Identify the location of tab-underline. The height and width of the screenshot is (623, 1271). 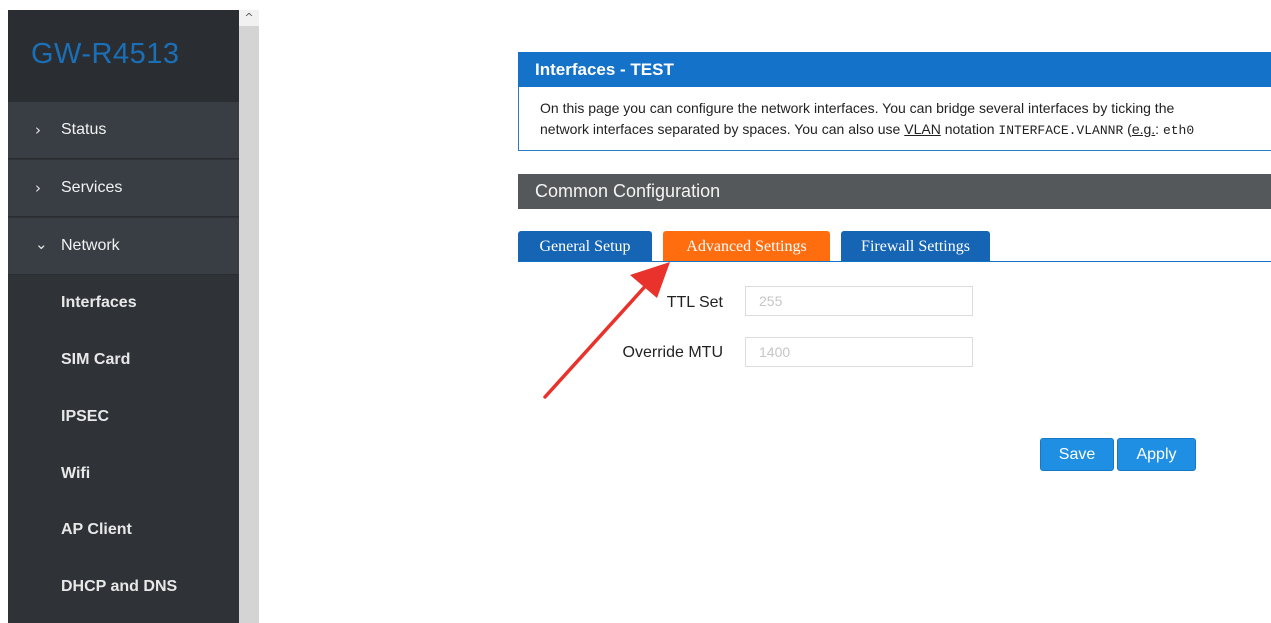
(894, 261).